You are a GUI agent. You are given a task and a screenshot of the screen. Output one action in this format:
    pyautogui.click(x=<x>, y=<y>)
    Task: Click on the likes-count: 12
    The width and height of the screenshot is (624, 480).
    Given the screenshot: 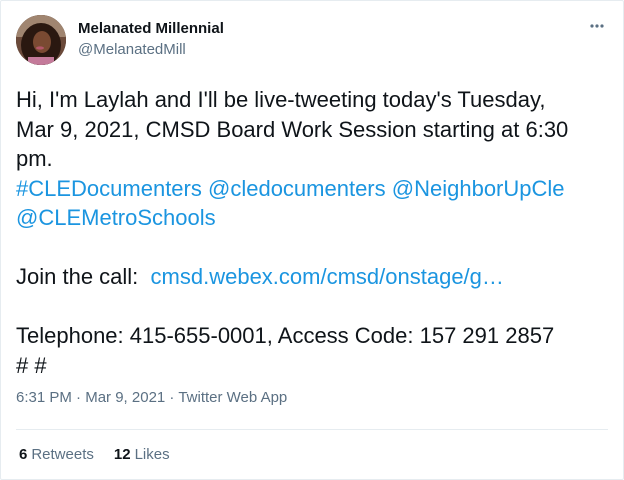 What is the action you would take?
    pyautogui.click(x=122, y=454)
    